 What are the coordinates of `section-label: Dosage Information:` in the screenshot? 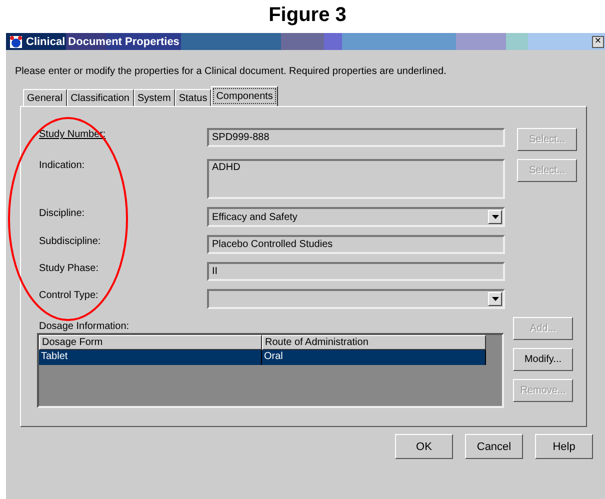 It's located at (84, 326).